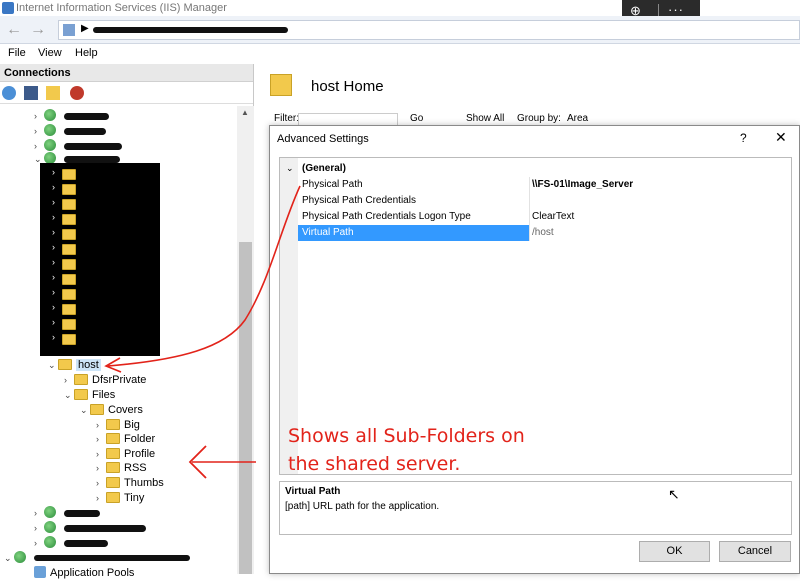 Image resolution: width=800 pixels, height=581 pixels. I want to click on tree-site-redacted-6: ›, so click(47, 528).